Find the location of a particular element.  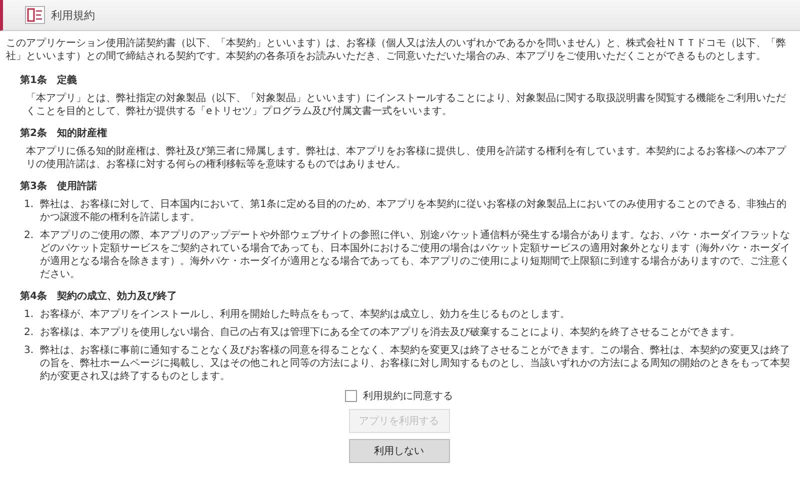

item-paragraph: お客様が、本アプリをインストールし、利用を開始した時点をもって、本契約は成立し、効力を生じるものとします。 is located at coordinates (305, 314).